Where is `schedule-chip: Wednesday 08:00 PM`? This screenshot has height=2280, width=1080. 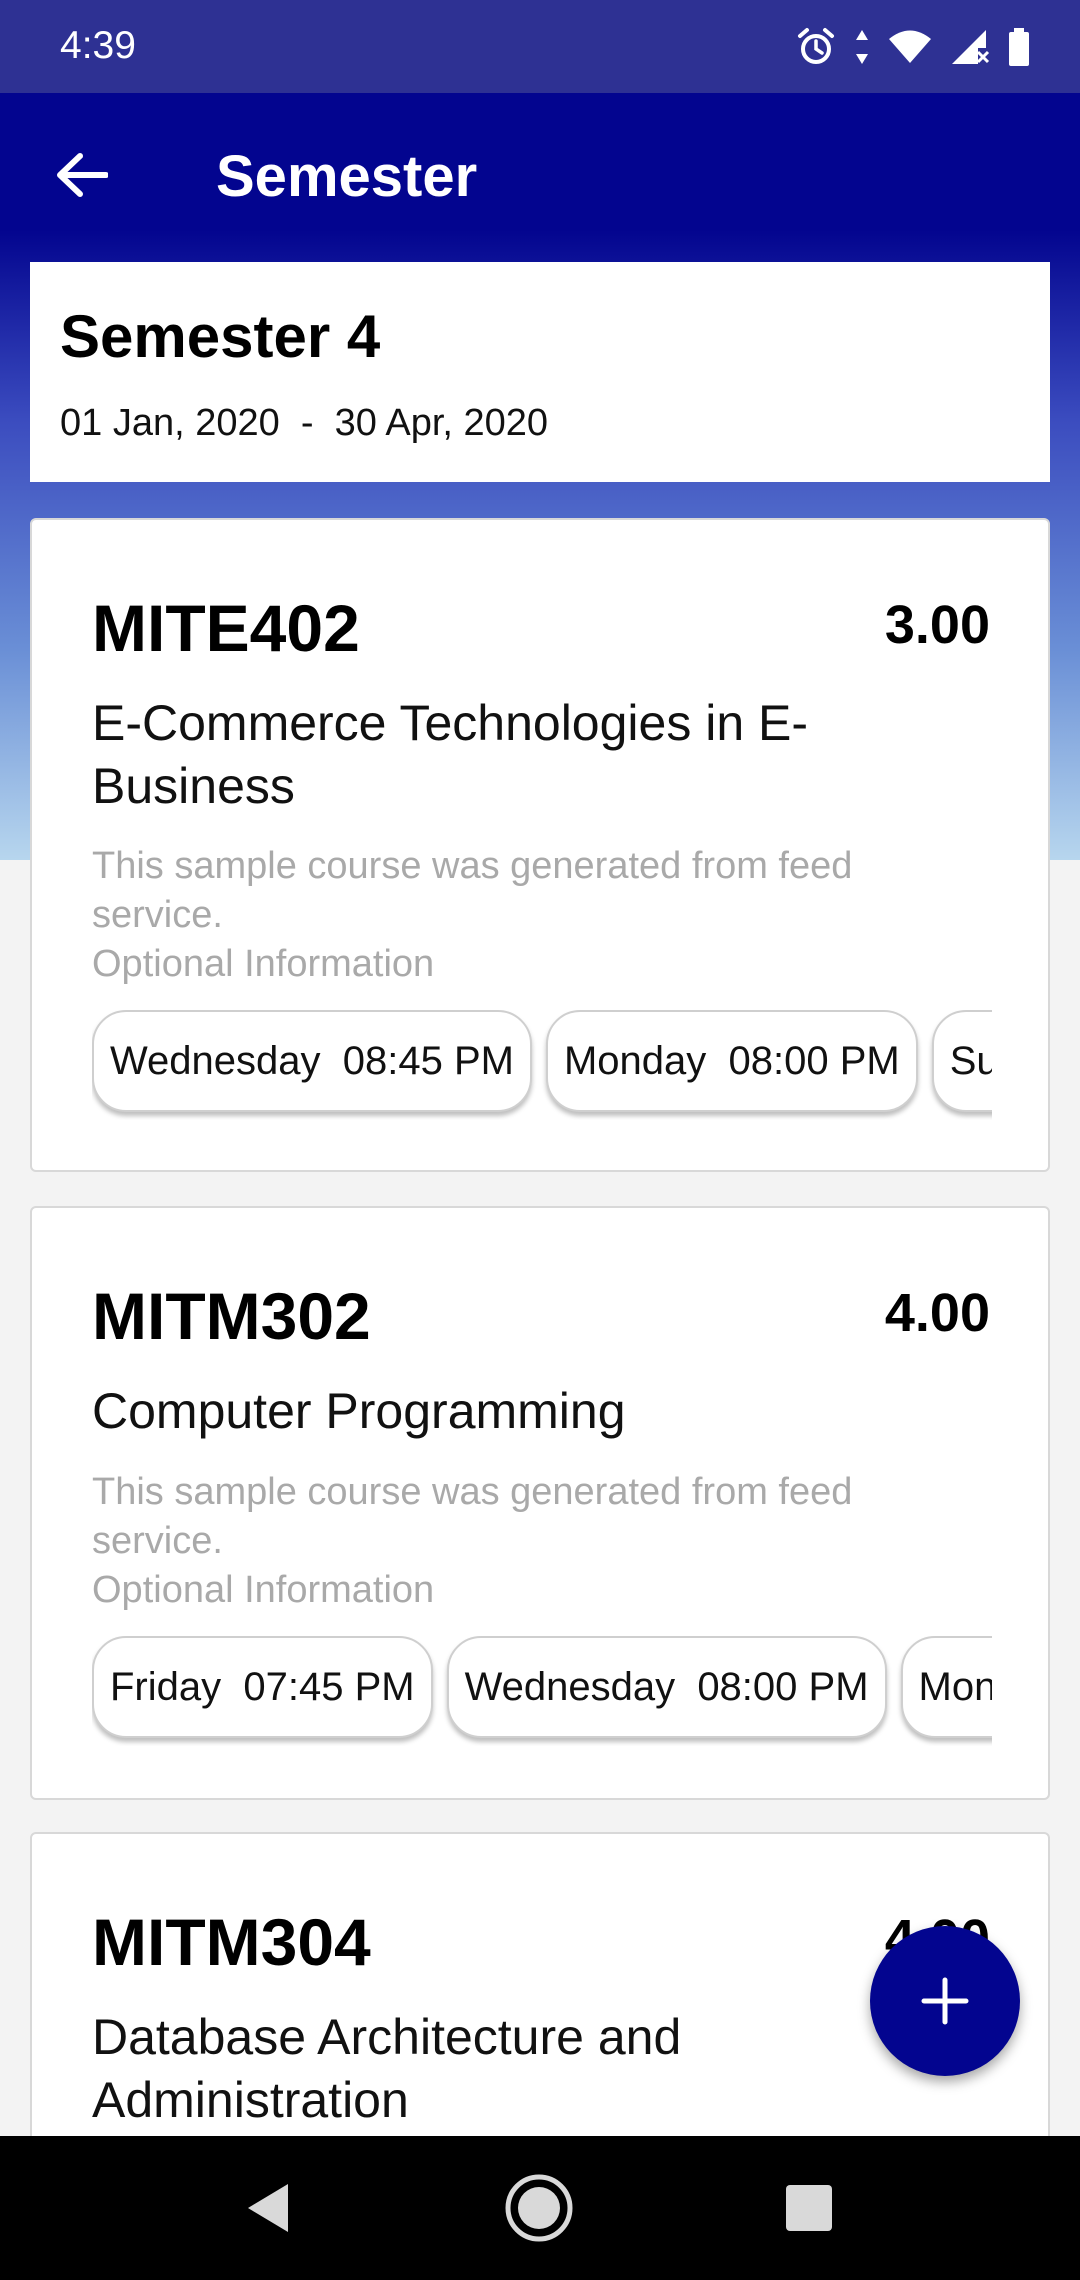 schedule-chip: Wednesday 08:00 PM is located at coordinates (666, 1687).